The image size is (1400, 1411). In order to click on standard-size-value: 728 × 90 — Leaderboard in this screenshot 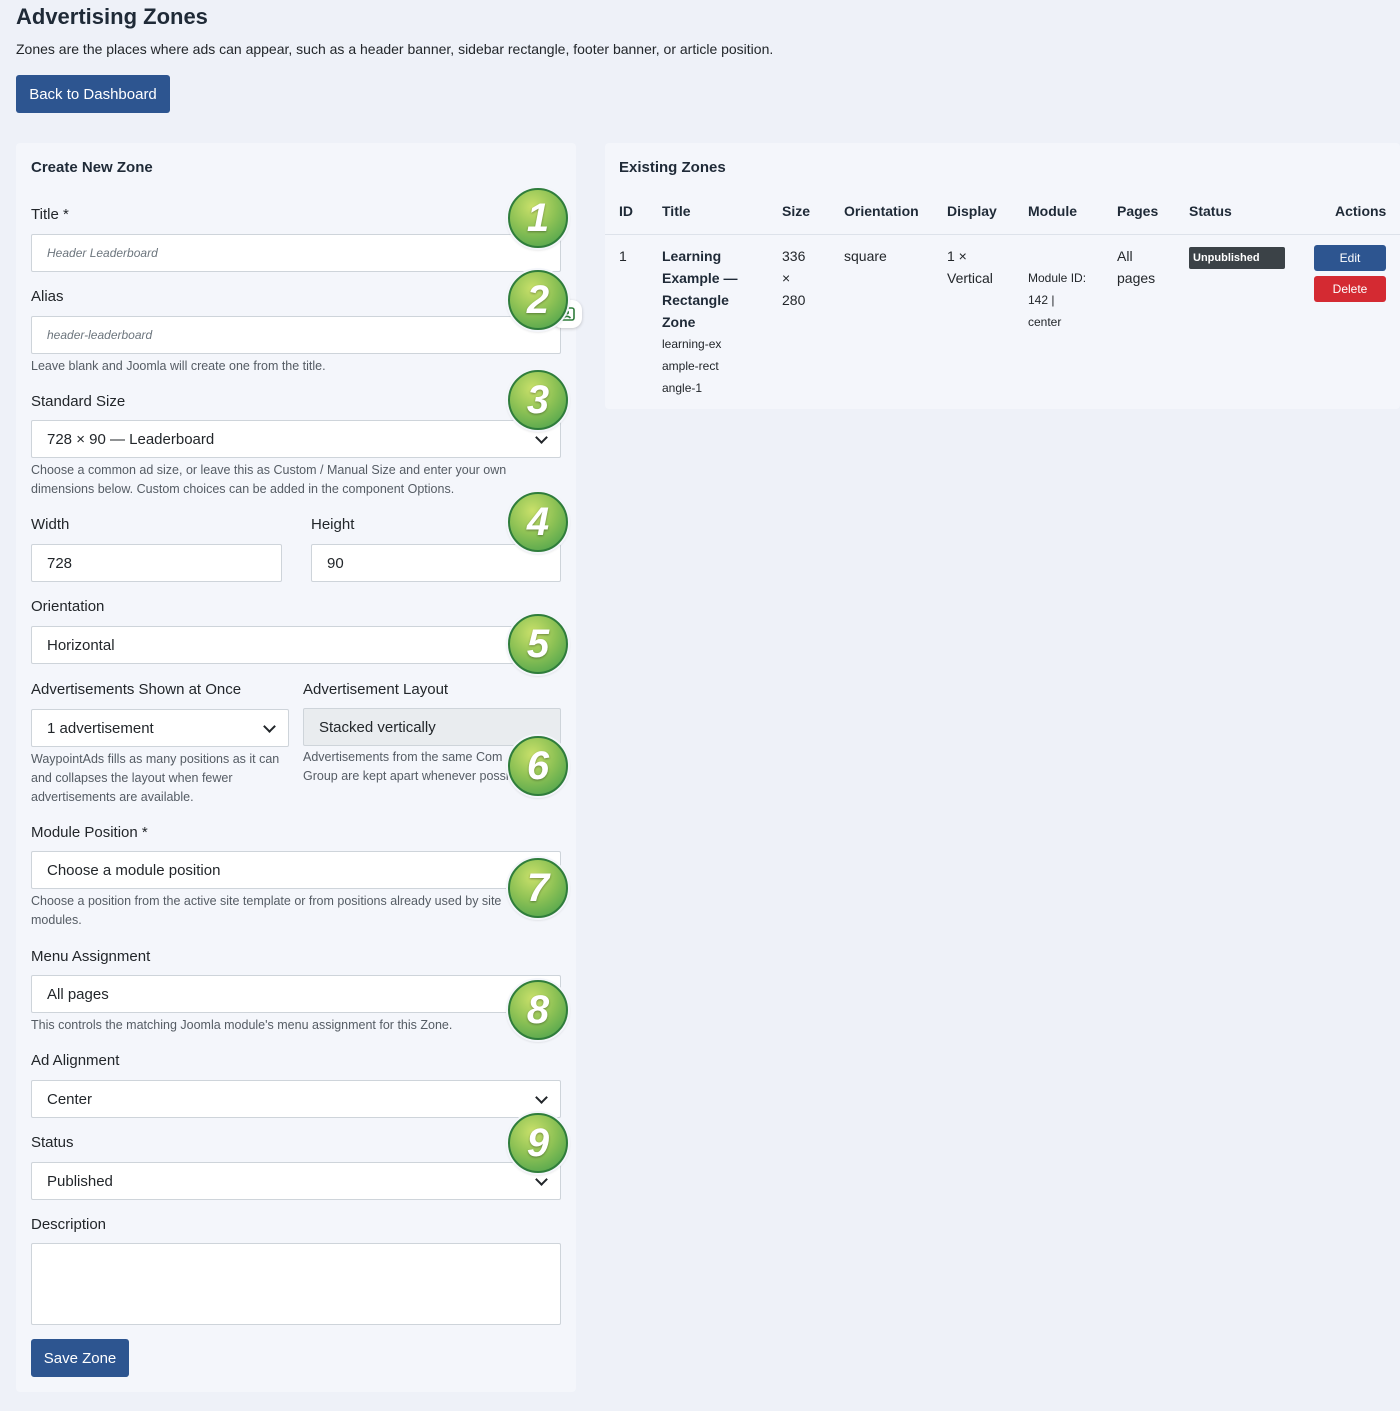, I will do `click(131, 439)`.